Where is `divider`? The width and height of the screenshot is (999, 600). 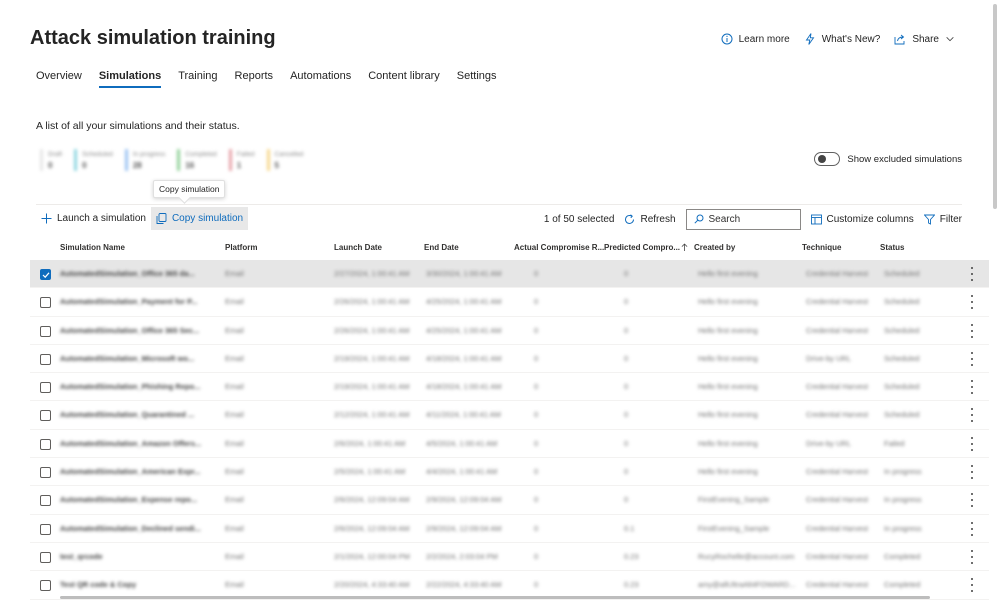
divider is located at coordinates (499, 204).